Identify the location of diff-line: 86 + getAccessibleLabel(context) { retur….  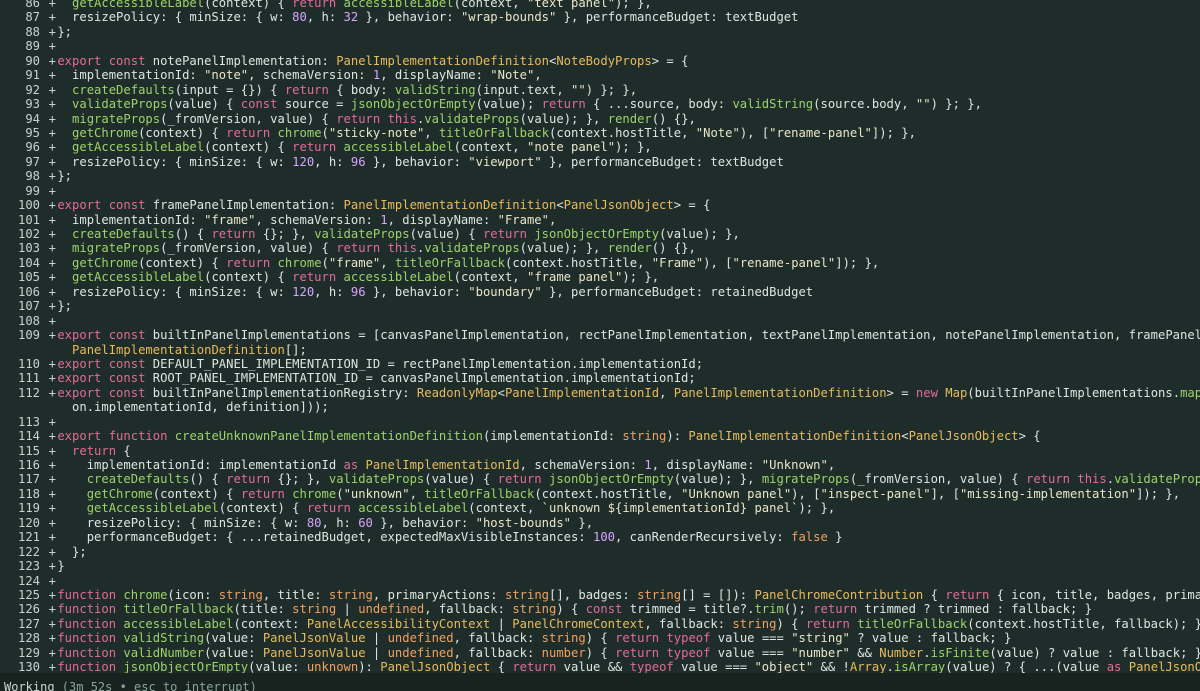
(600, 5).